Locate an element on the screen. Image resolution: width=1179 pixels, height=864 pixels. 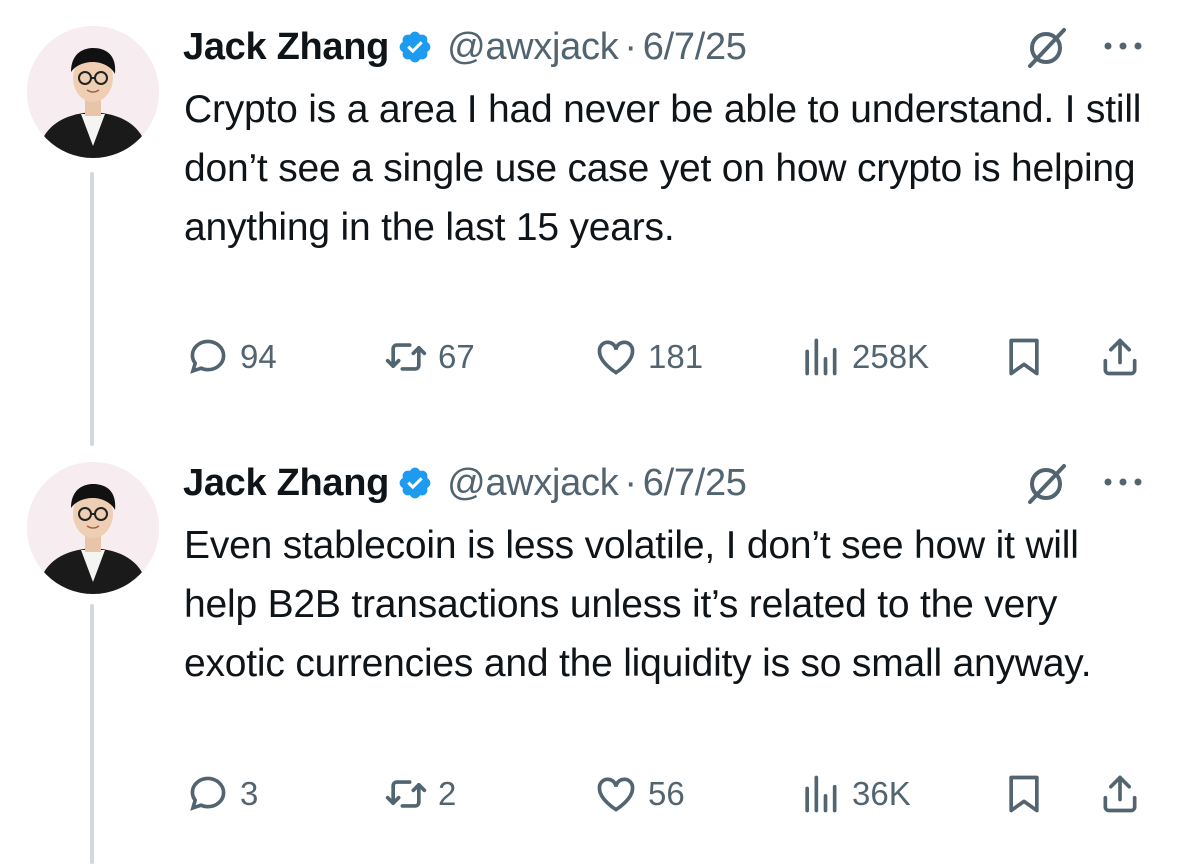
like-count: 181 is located at coordinates (676, 356).